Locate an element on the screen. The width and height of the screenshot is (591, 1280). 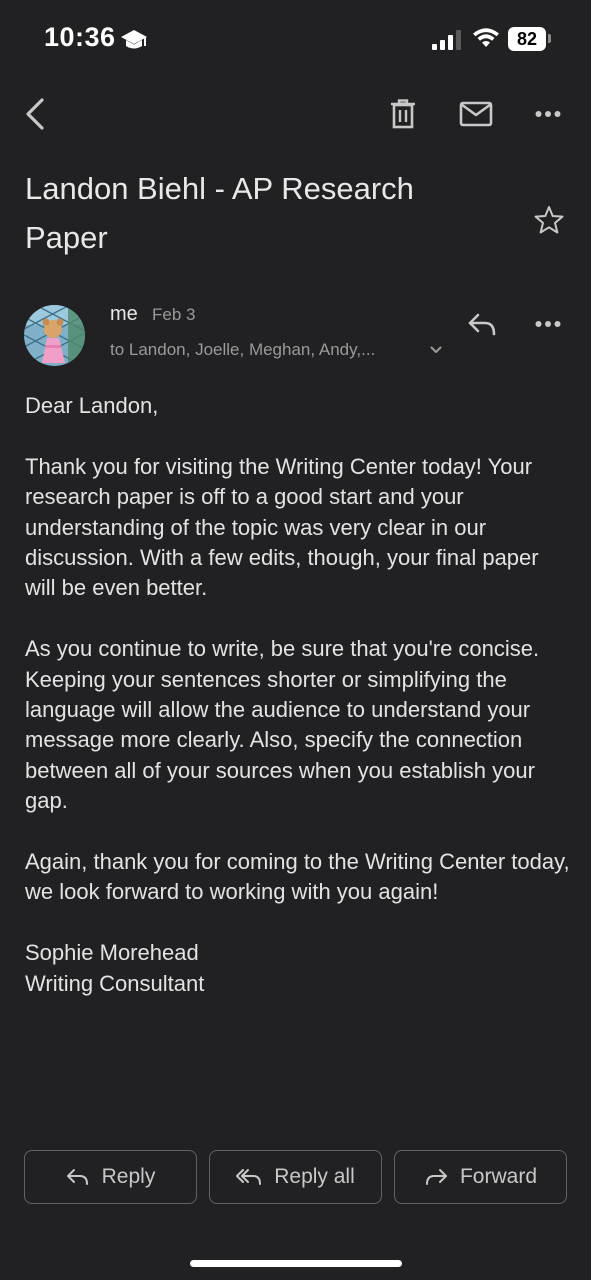
chevron-down-icon is located at coordinates (436, 349).